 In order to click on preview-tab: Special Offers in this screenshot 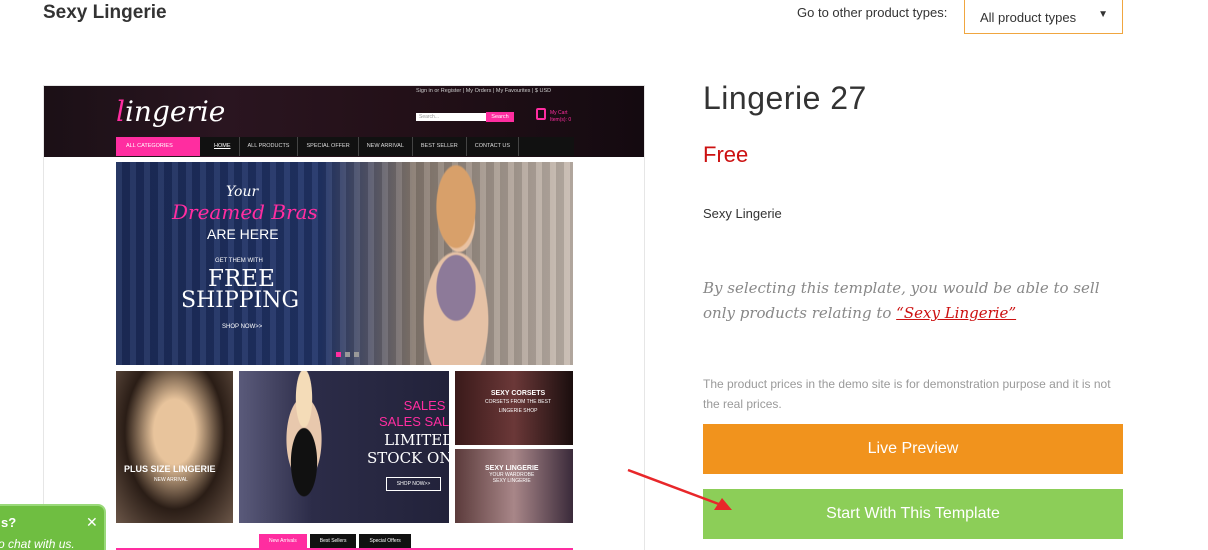, I will do `click(385, 541)`.